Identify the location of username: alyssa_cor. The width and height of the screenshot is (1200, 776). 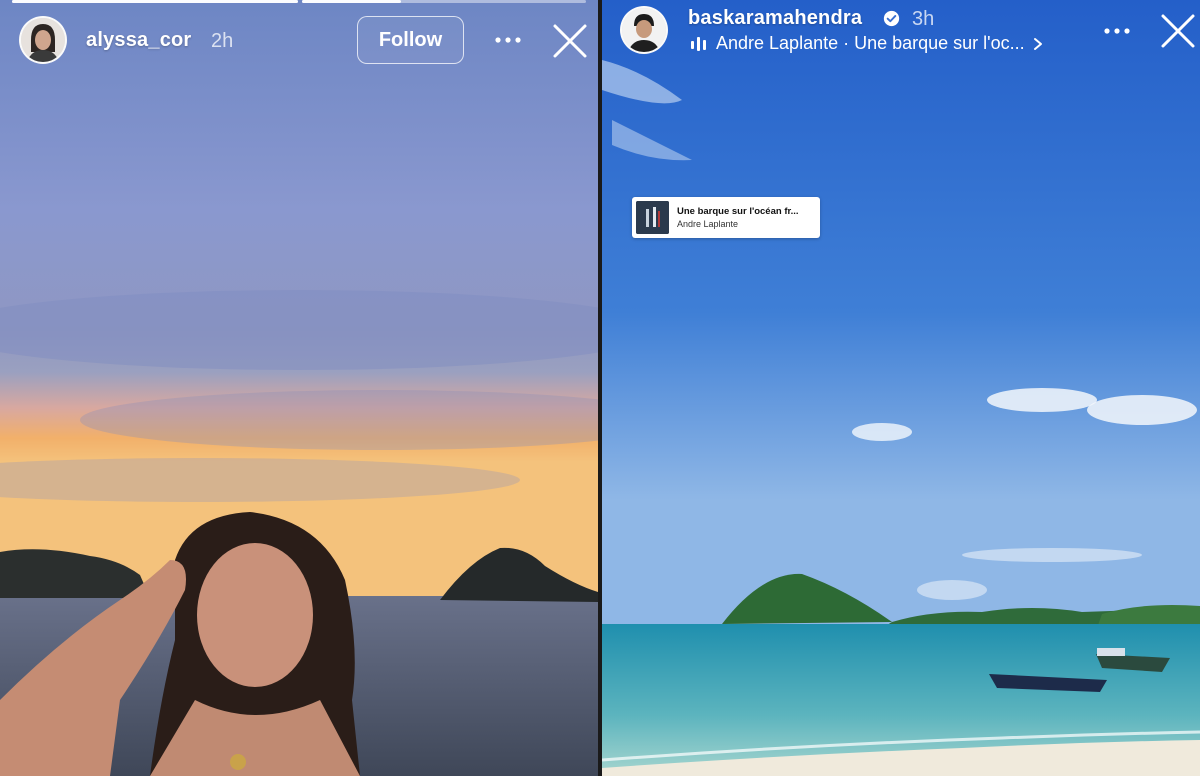
(138, 40).